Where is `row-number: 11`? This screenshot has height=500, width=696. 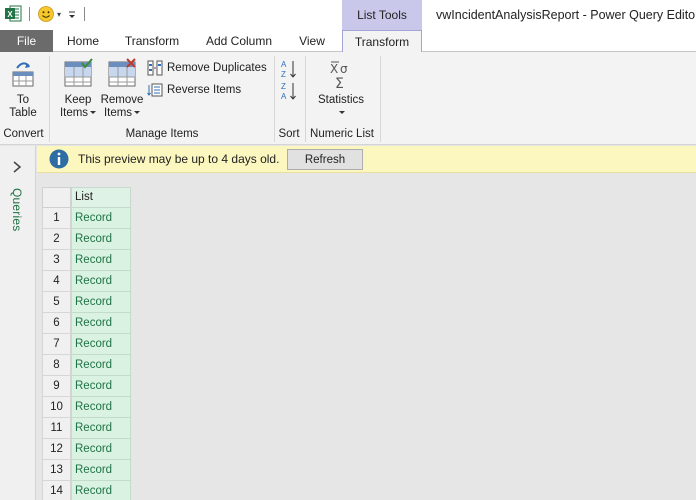 row-number: 11 is located at coordinates (56, 428).